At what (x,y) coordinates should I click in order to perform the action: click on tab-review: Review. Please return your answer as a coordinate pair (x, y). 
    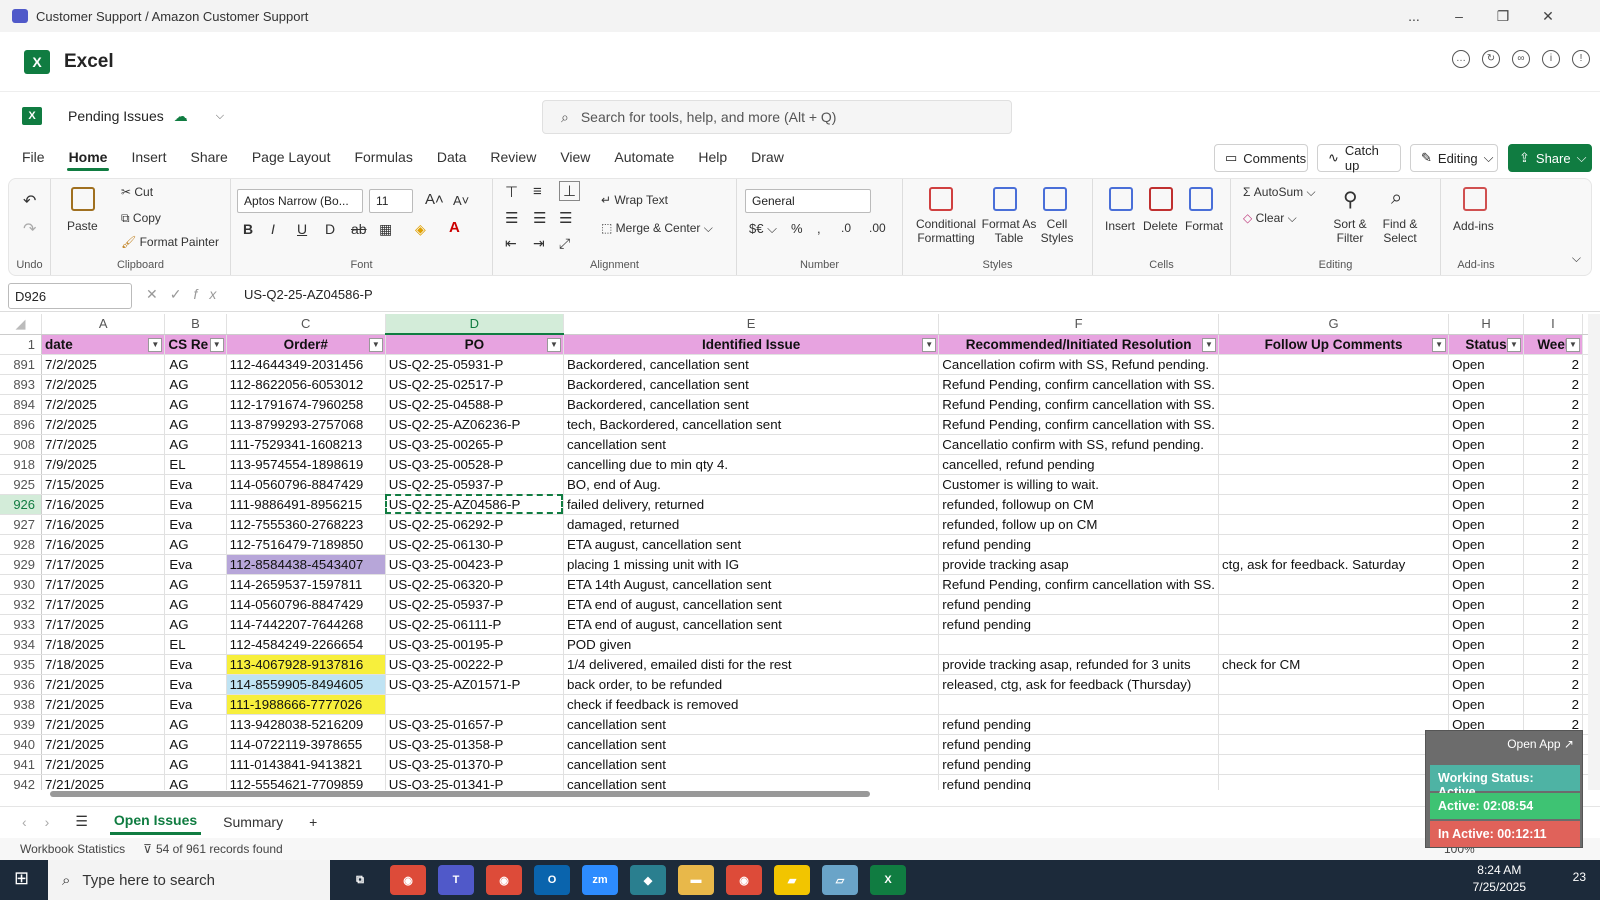
    Looking at the image, I should click on (513, 157).